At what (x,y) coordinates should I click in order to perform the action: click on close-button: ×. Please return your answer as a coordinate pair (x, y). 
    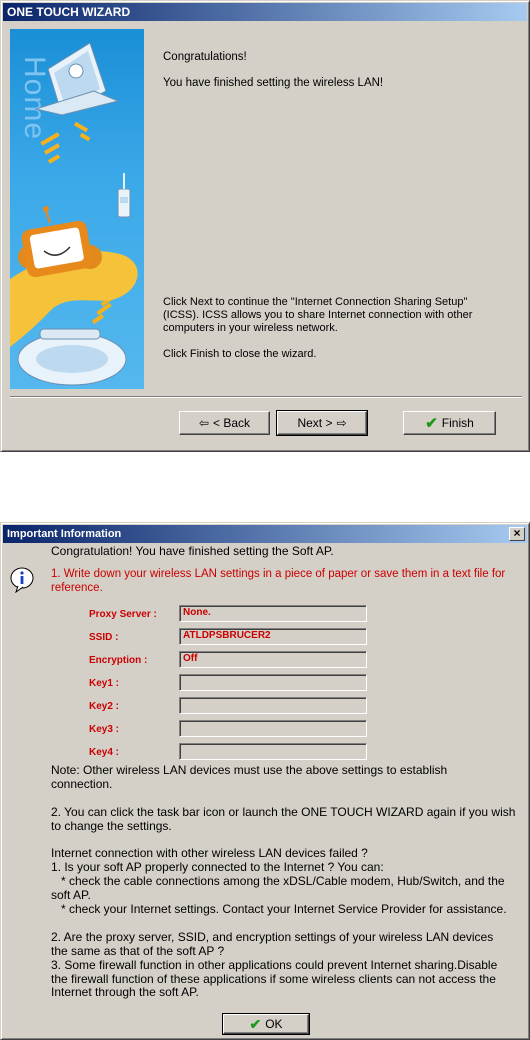
    Looking at the image, I should click on (517, 534).